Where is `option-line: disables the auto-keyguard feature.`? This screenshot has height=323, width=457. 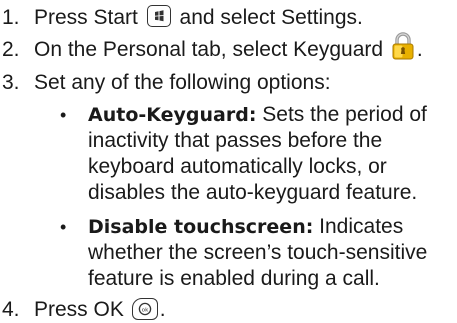
option-line: disables the auto-keyguard feature. is located at coordinates (253, 193).